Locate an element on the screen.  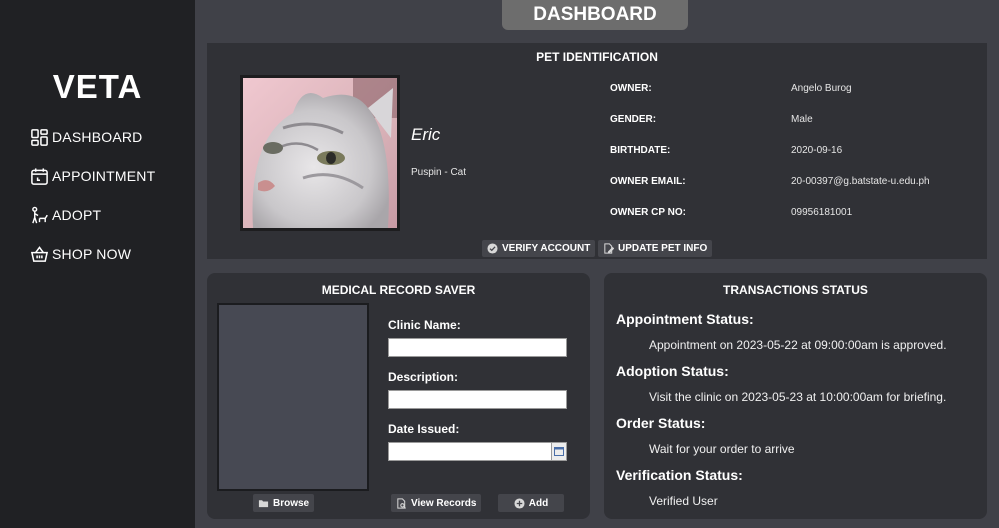
birthdate-label: BIRTHDATE: is located at coordinates (640, 150).